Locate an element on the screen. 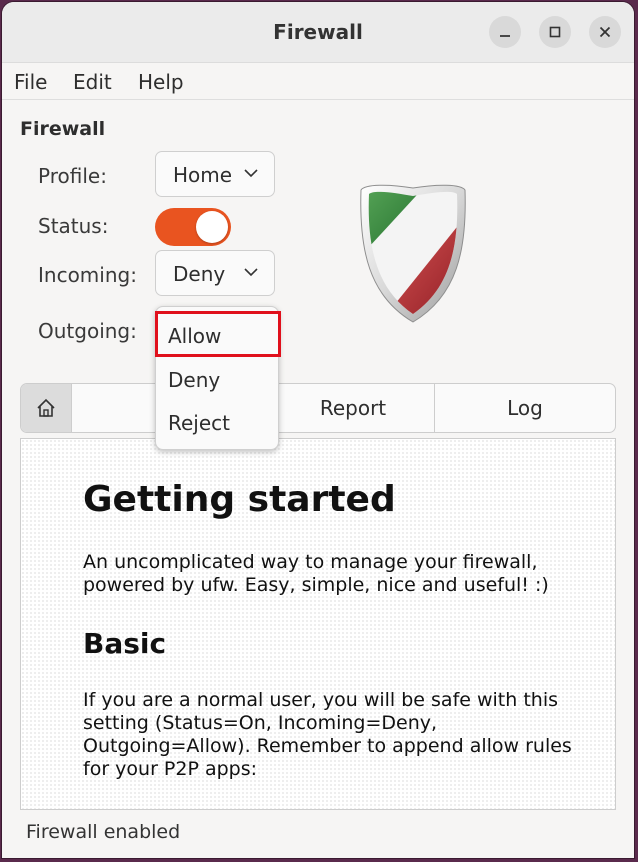 Image resolution: width=638 pixels, height=862 pixels. profile-label: Profile: is located at coordinates (72, 176).